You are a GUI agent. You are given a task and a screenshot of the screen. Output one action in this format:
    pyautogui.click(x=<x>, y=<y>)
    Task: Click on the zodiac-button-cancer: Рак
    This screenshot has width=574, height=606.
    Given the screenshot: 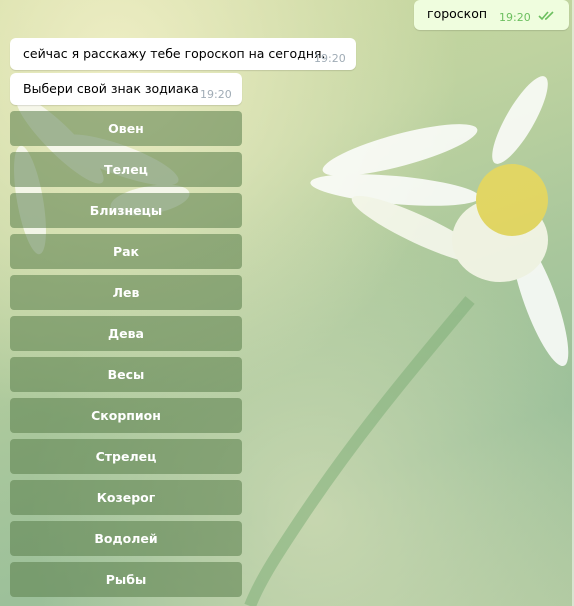 What is the action you would take?
    pyautogui.click(x=126, y=251)
    